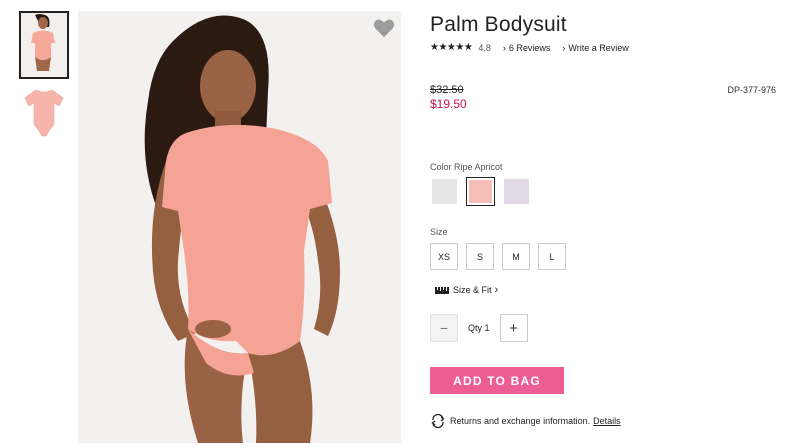 This screenshot has width=790, height=448. What do you see at coordinates (447, 90) in the screenshot?
I see `original-price: $32.50` at bounding box center [447, 90].